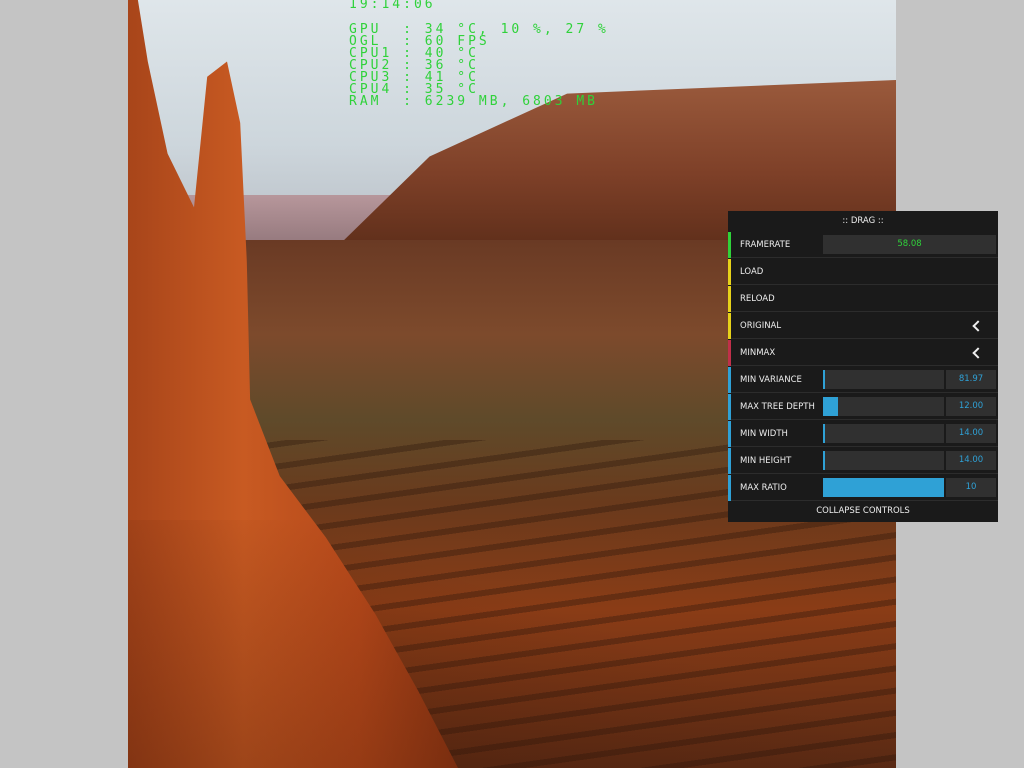 The width and height of the screenshot is (1024, 768). What do you see at coordinates (863, 511) in the screenshot?
I see `collapse-controls-button: COLLAPSE CONTROLS` at bounding box center [863, 511].